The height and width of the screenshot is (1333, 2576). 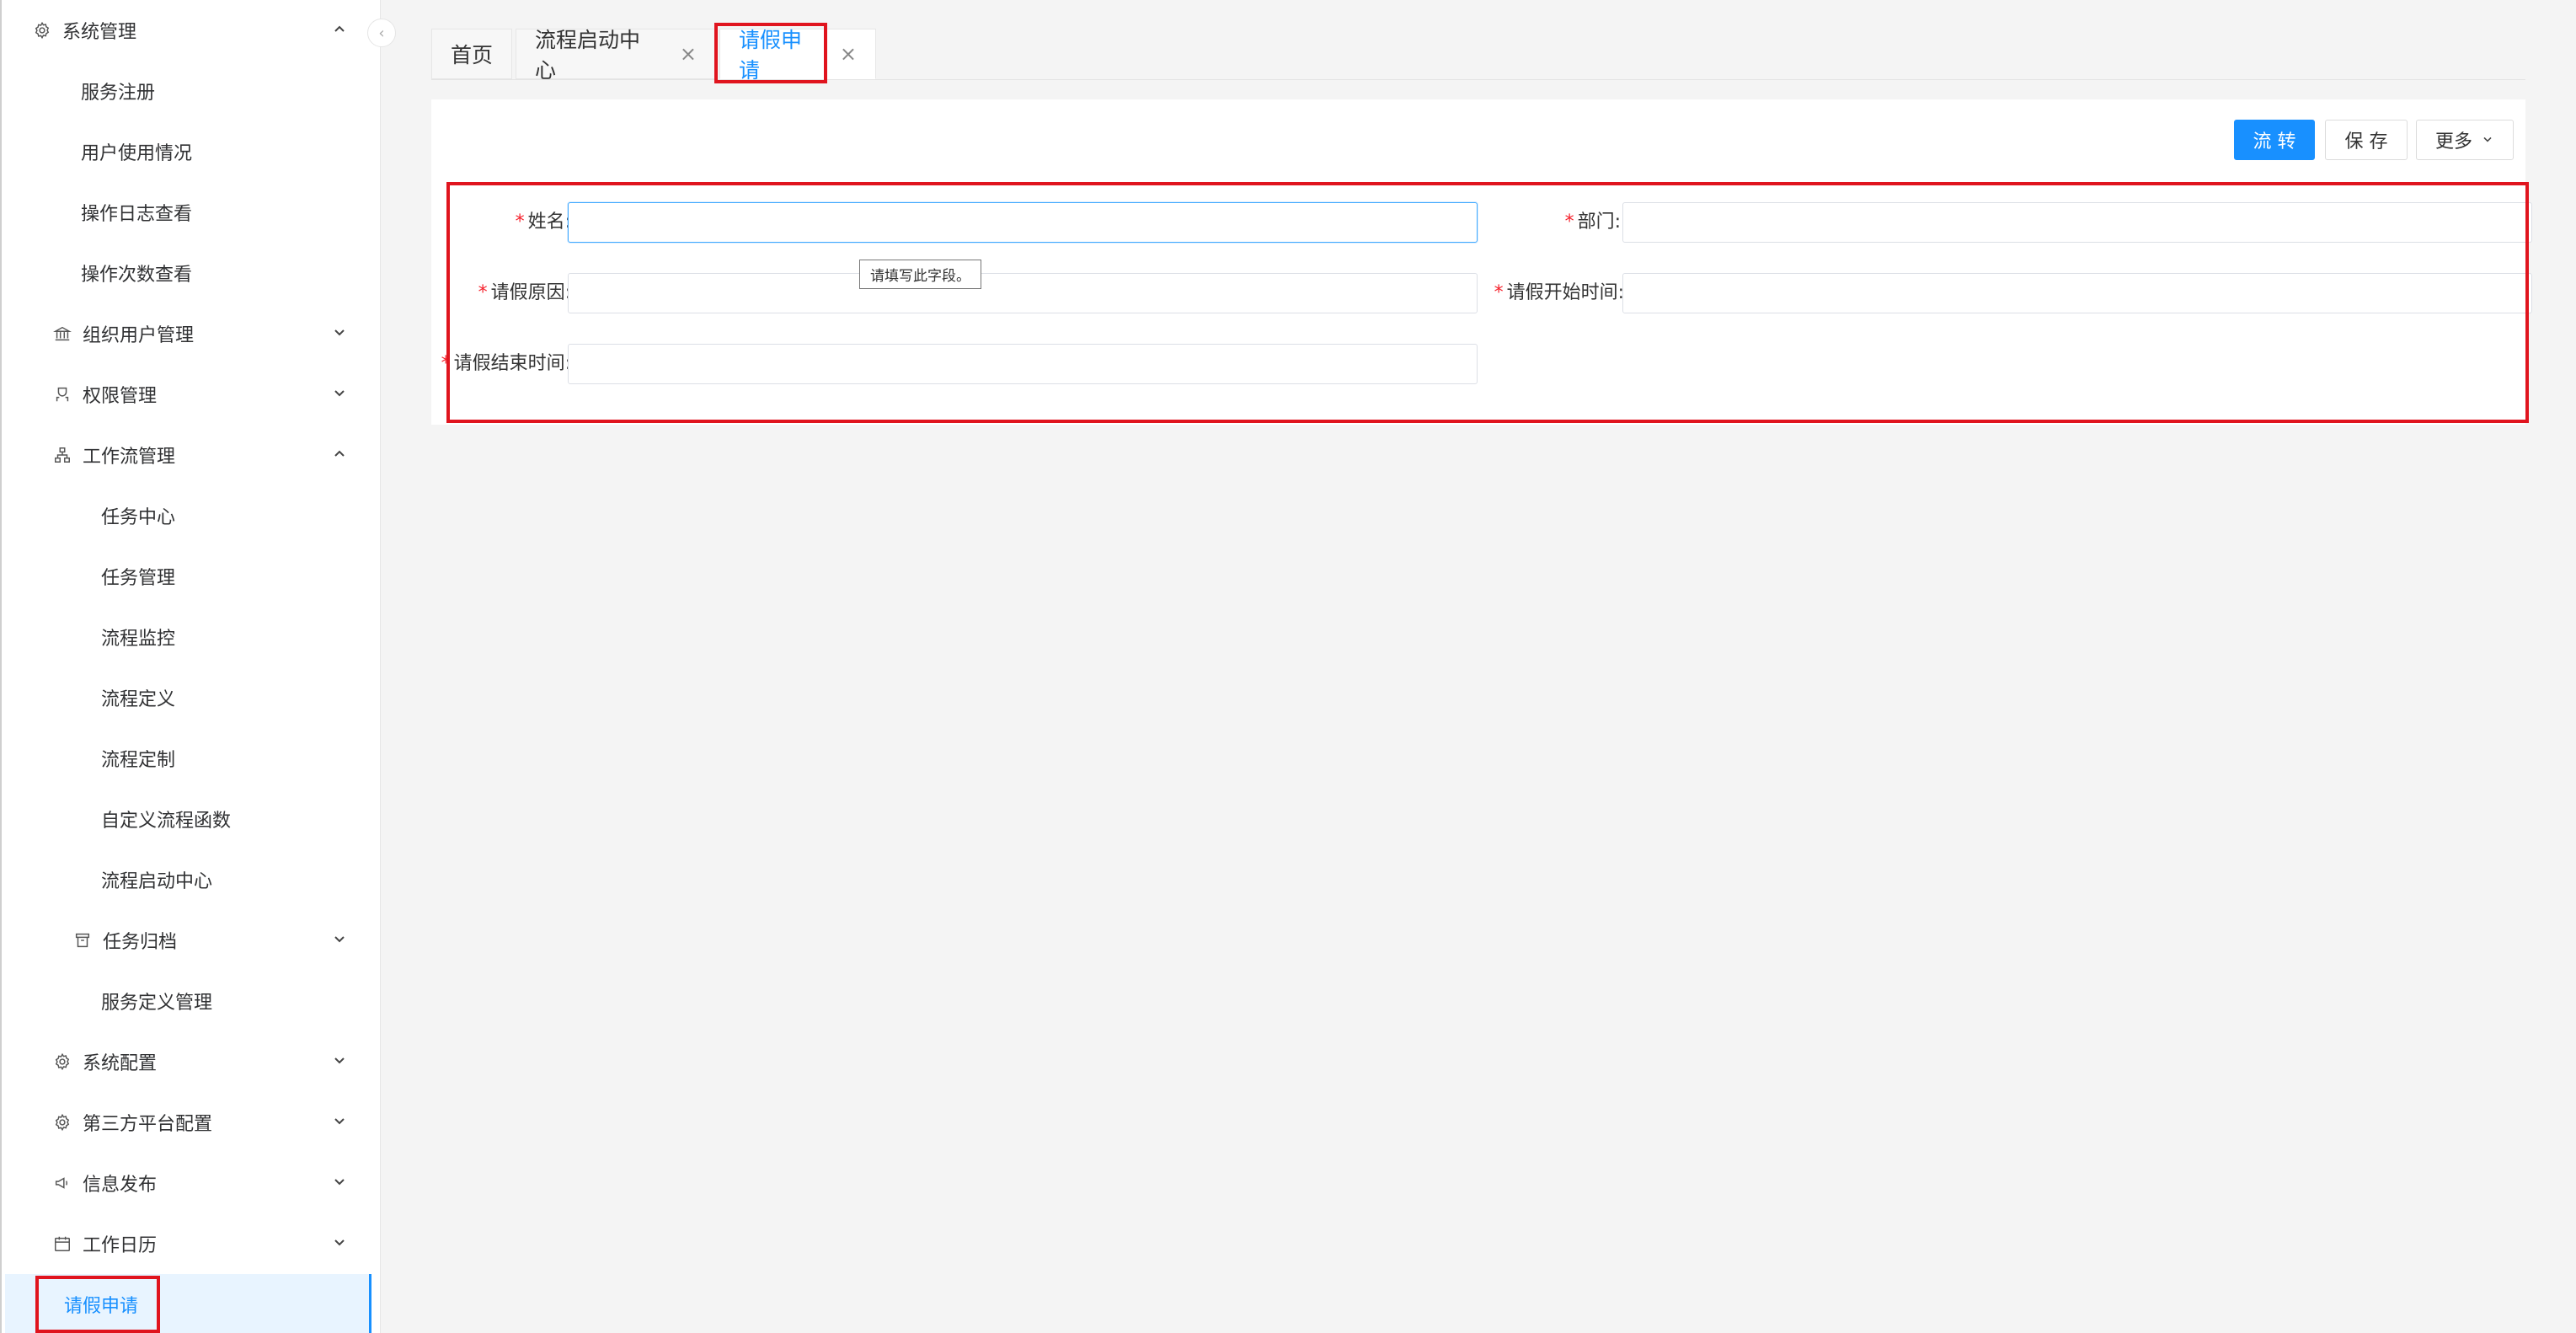 What do you see at coordinates (1023, 293) in the screenshot?
I see `reason-input` at bounding box center [1023, 293].